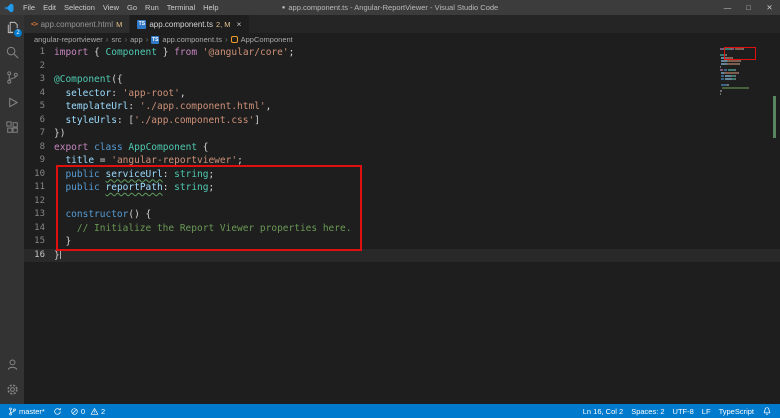  Describe the element at coordinates (239, 24) in the screenshot. I see `tab-close-icon: ×` at that location.